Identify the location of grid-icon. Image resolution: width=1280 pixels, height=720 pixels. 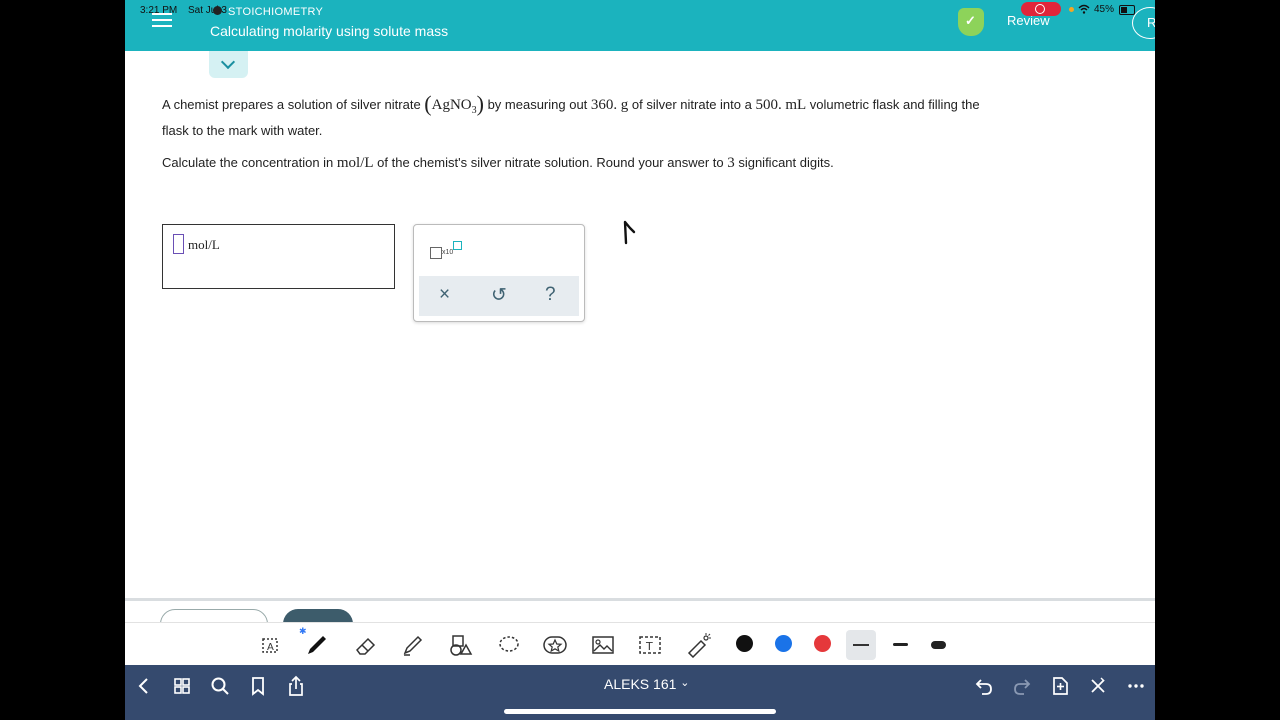
(182, 686).